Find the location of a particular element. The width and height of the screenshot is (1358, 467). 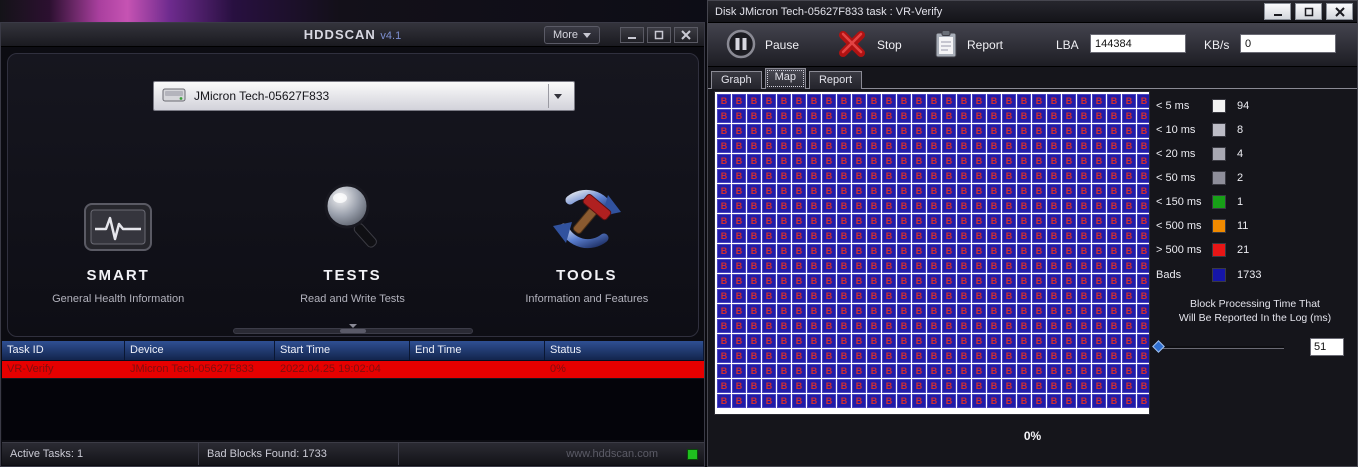

task-row-device: JMicron Tech-05627F833 is located at coordinates (192, 369).